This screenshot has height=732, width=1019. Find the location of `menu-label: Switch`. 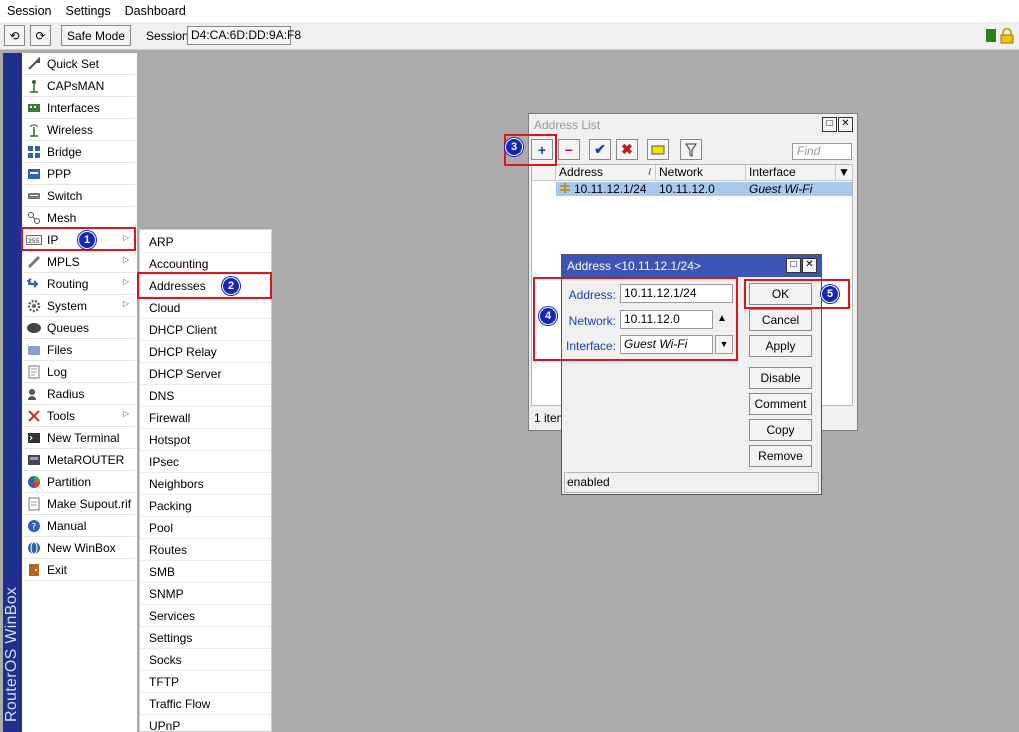

menu-label: Switch is located at coordinates (65, 195).